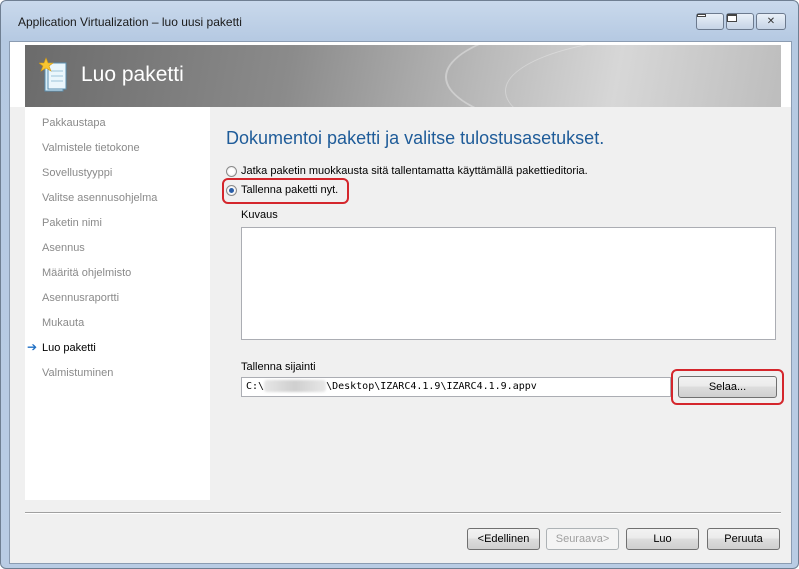 The height and width of the screenshot is (569, 799). I want to click on sidebar-item: Asennusraportti, so click(81, 298).